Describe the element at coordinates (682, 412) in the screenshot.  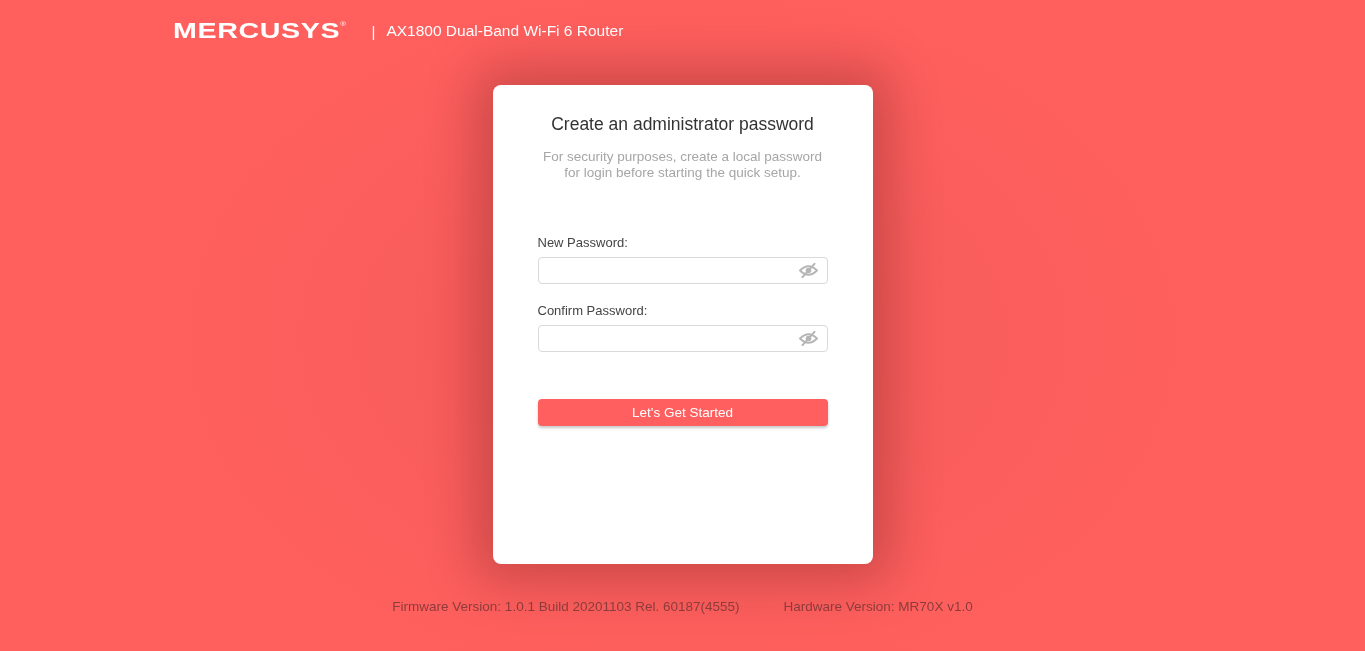
I see `get-started-button: Let's Get Started` at that location.